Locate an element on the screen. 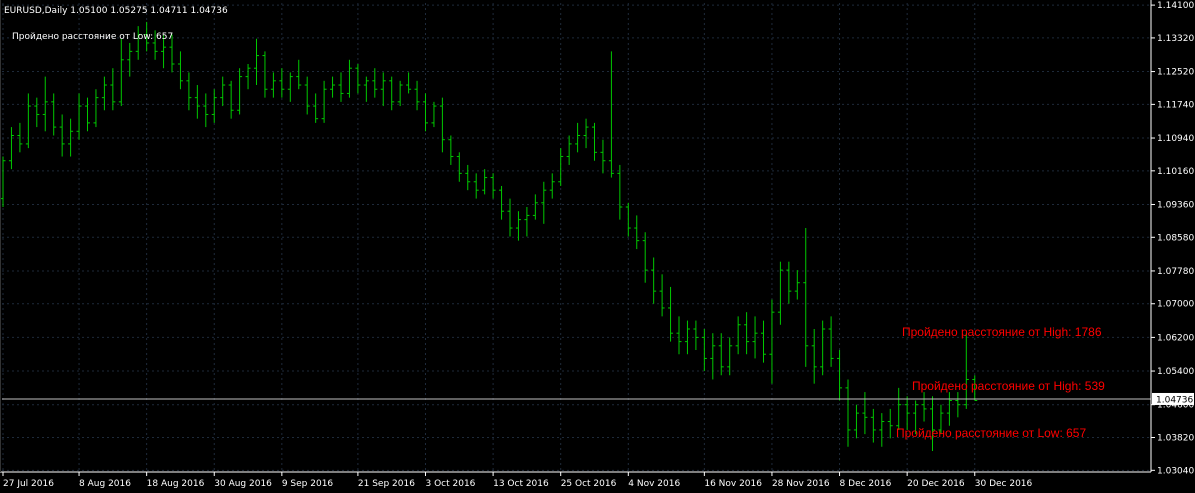 The image size is (1195, 493). x-tick-label: 4 Nov 2016 is located at coordinates (654, 484).